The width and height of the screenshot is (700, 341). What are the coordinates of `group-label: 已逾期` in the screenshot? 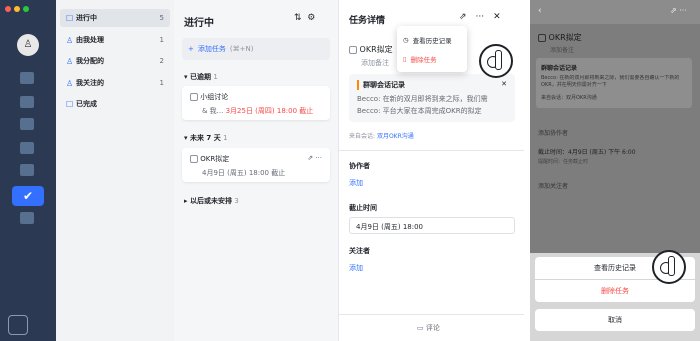 It's located at (200, 77).